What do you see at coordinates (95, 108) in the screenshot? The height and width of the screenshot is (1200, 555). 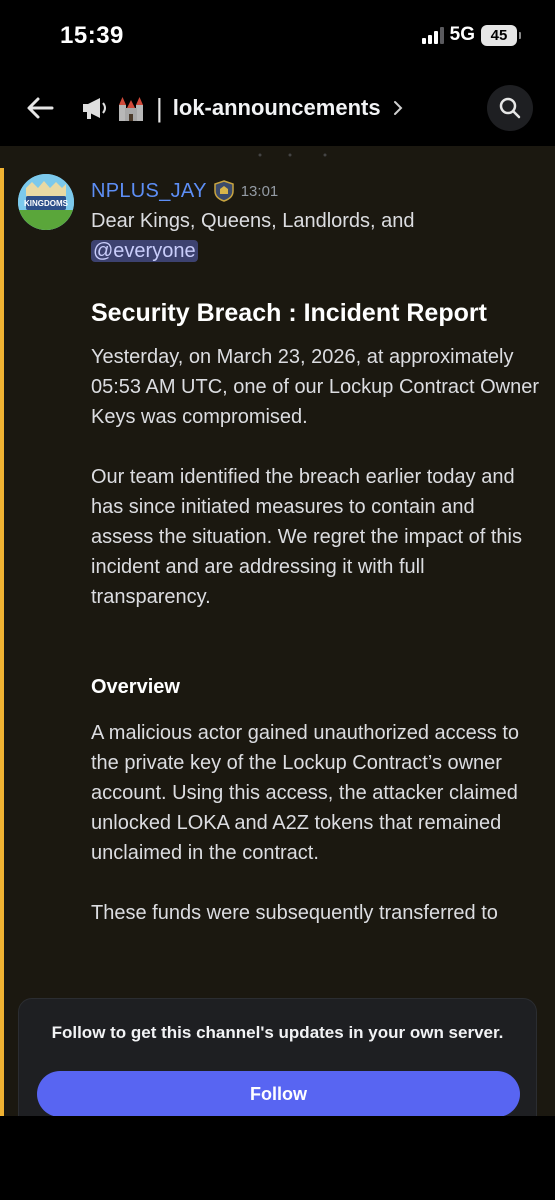 I see `megaphone-icon` at bounding box center [95, 108].